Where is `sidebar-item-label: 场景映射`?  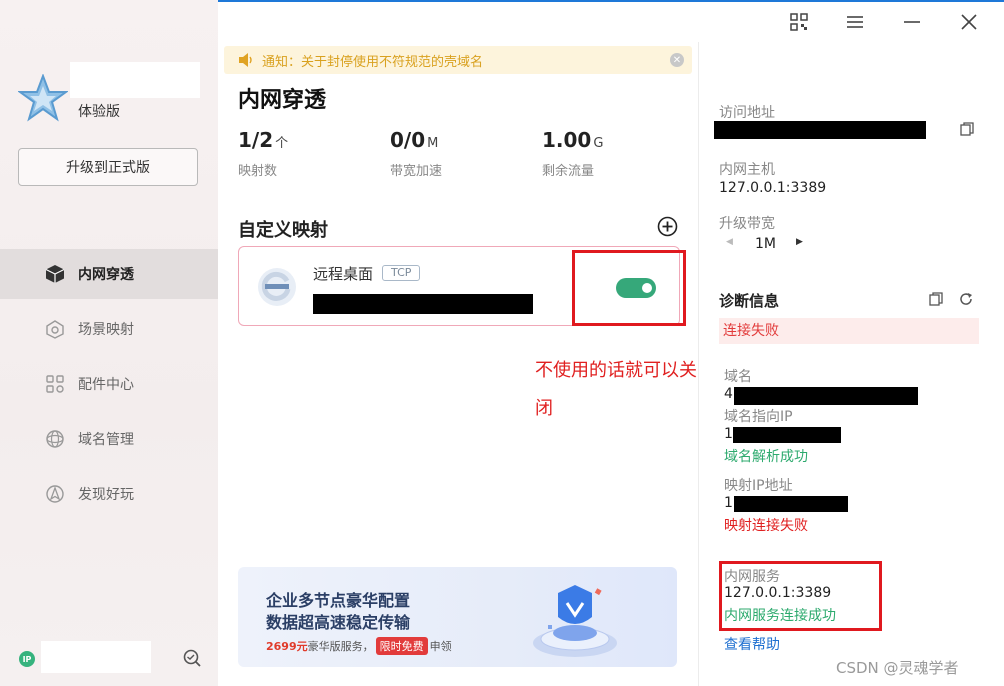 sidebar-item-label: 场景映射 is located at coordinates (106, 330).